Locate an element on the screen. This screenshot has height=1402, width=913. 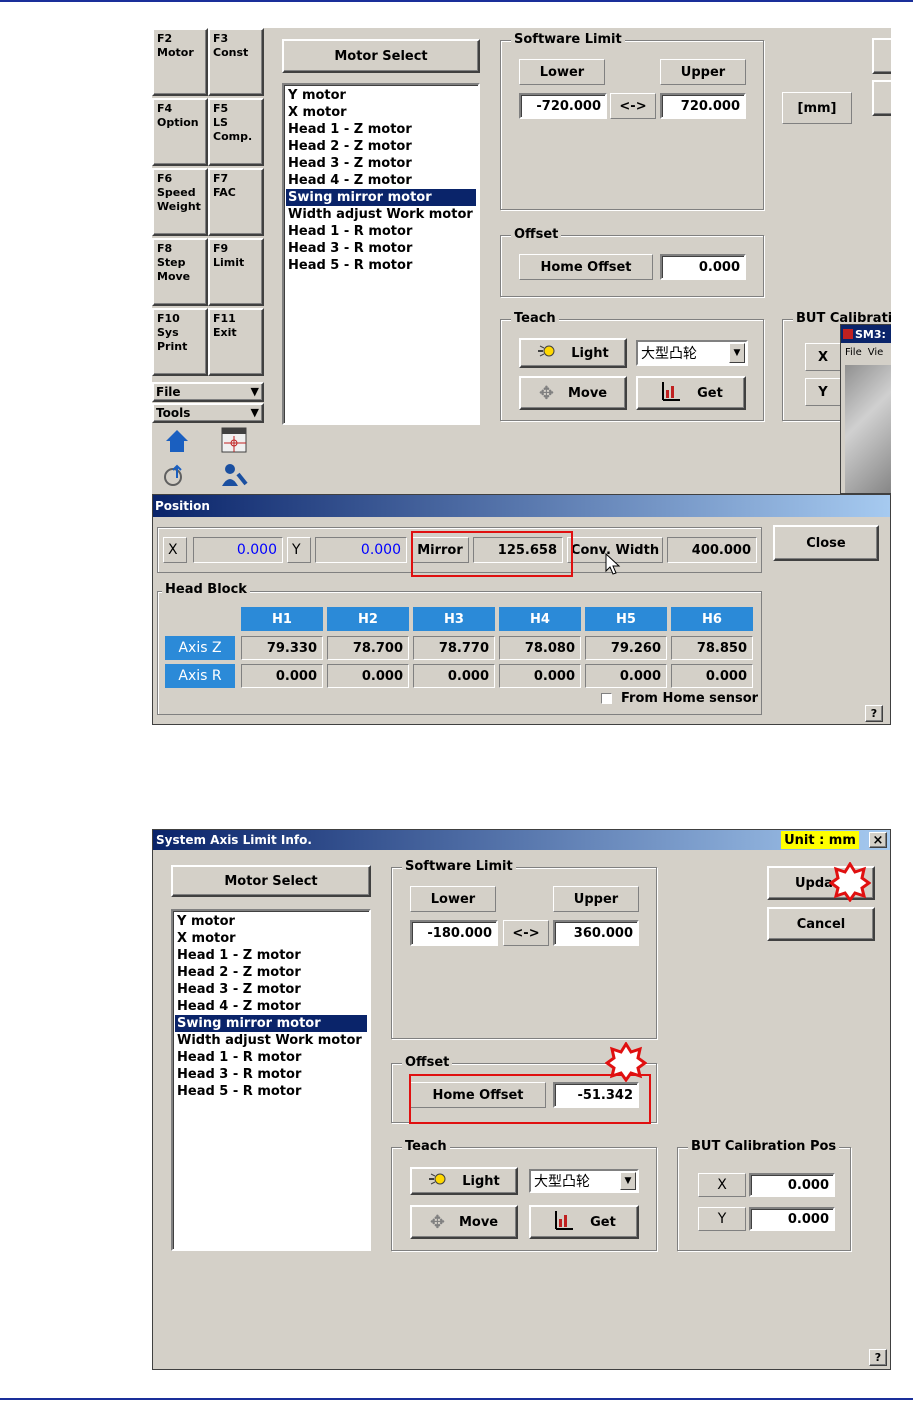
update-callout-star-icon is located at coordinates (850, 883).